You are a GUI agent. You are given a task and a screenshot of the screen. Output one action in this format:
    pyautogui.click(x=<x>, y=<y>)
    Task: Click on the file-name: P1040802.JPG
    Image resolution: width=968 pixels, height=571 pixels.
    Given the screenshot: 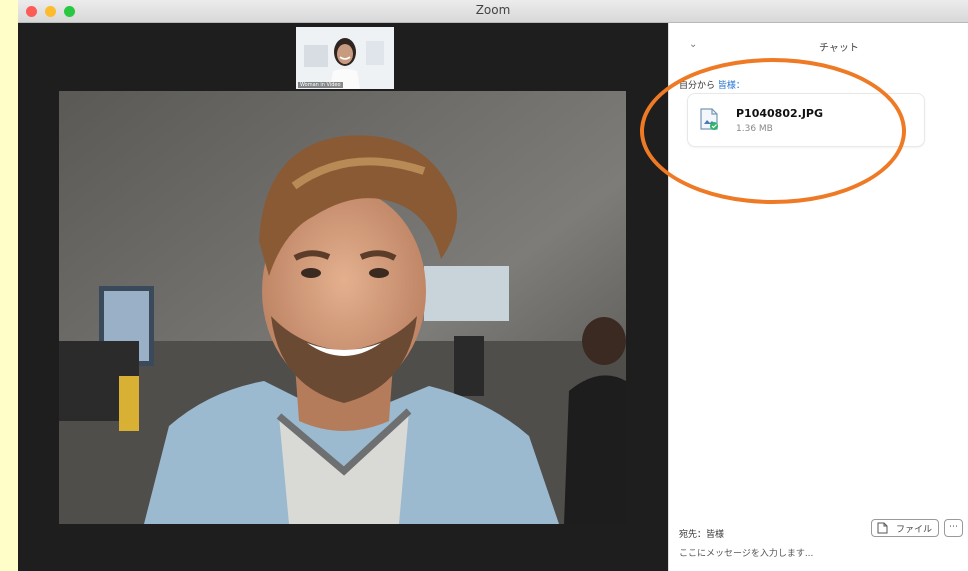 What is the action you would take?
    pyautogui.click(x=780, y=113)
    